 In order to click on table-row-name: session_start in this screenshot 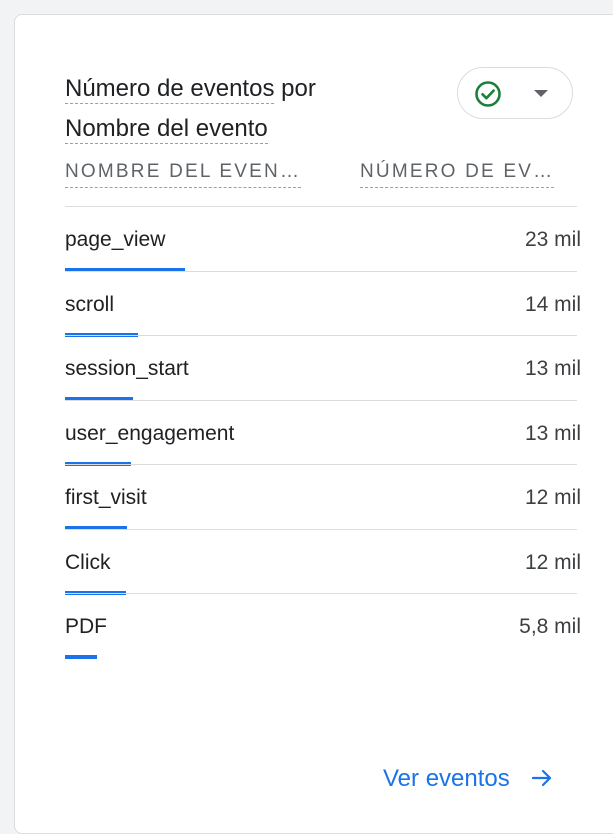, I will do `click(127, 368)`.